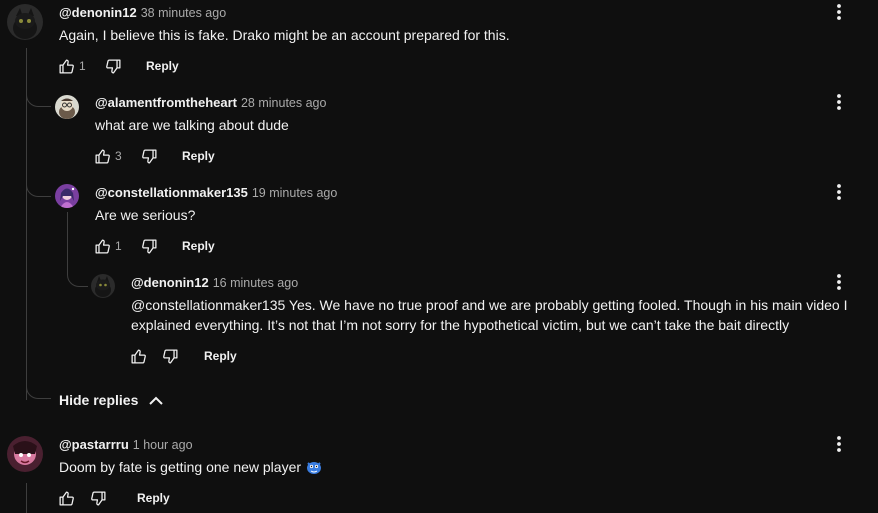 The height and width of the screenshot is (513, 878). I want to click on comment-author: @alamentfromtheheart, so click(166, 102).